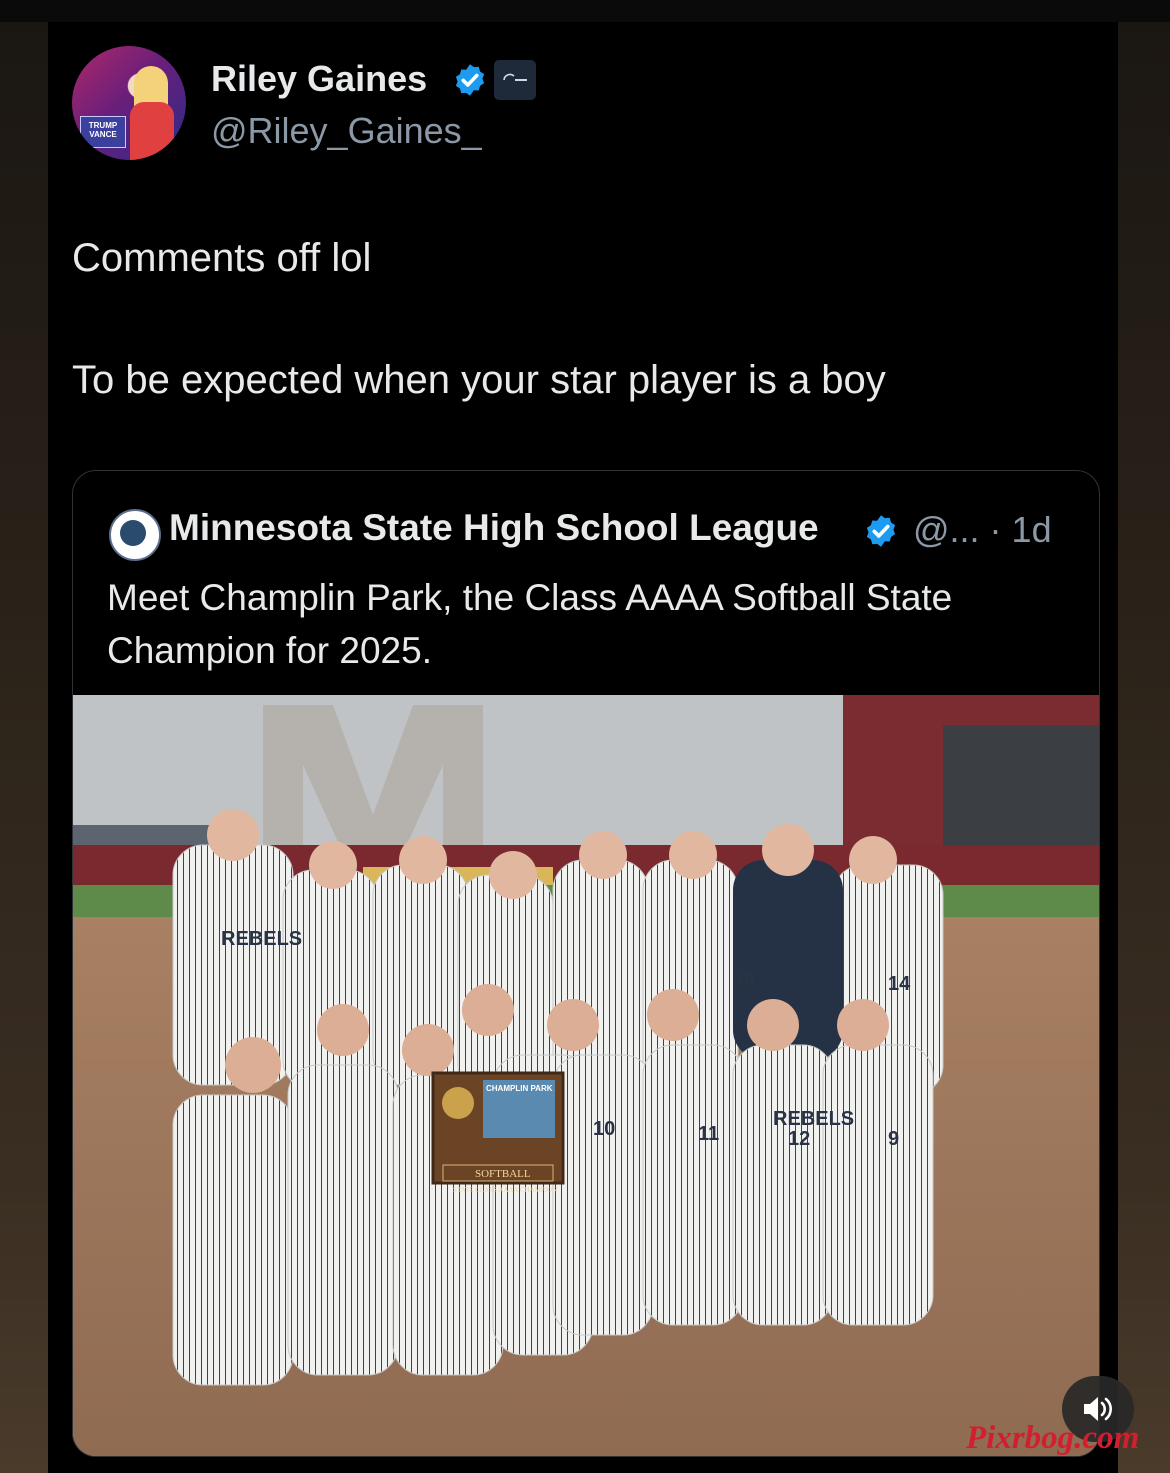 The image size is (1170, 1473). What do you see at coordinates (129, 103) in the screenshot?
I see `avatar: TRUMP VANCE` at bounding box center [129, 103].